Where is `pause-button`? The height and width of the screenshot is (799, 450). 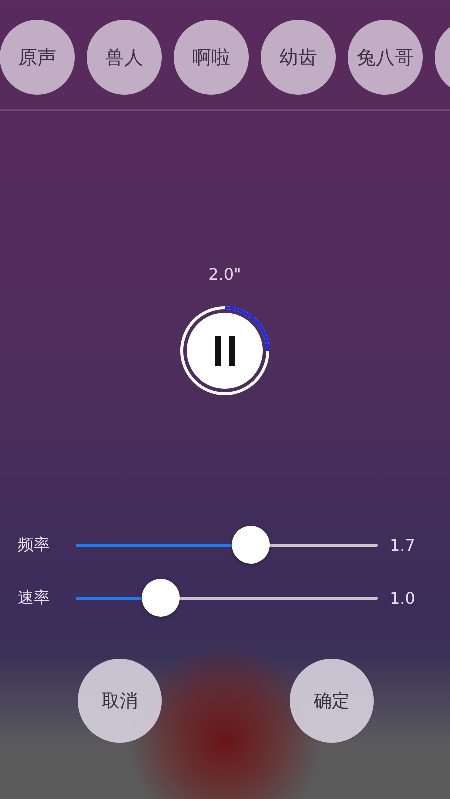 pause-button is located at coordinates (225, 351).